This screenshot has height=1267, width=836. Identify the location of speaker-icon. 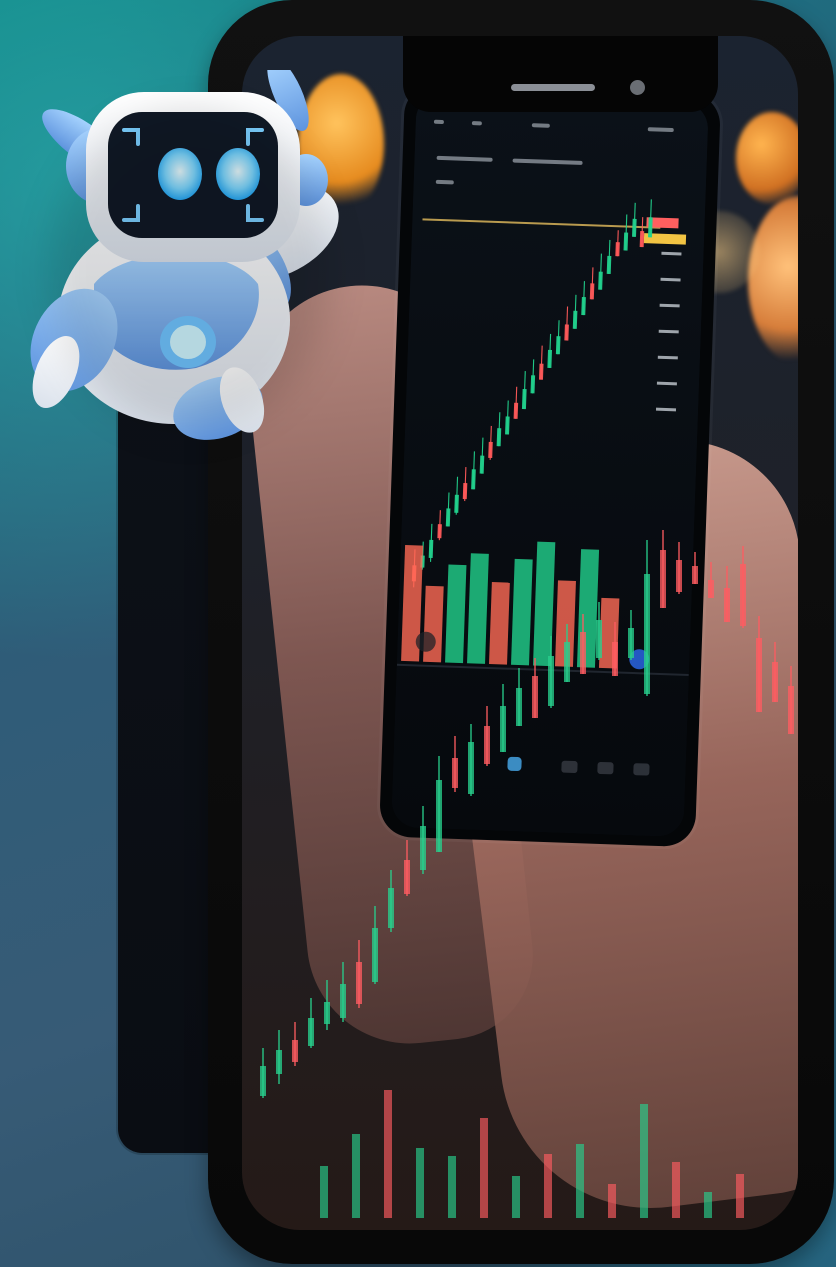
(553, 87).